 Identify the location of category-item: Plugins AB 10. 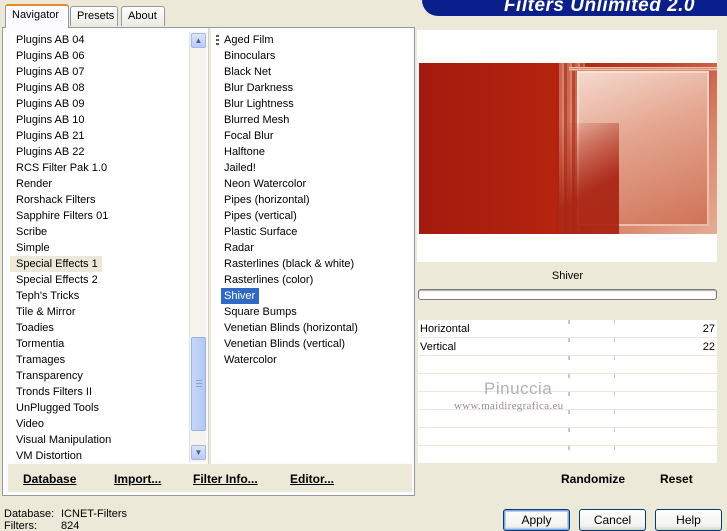
(99, 120).